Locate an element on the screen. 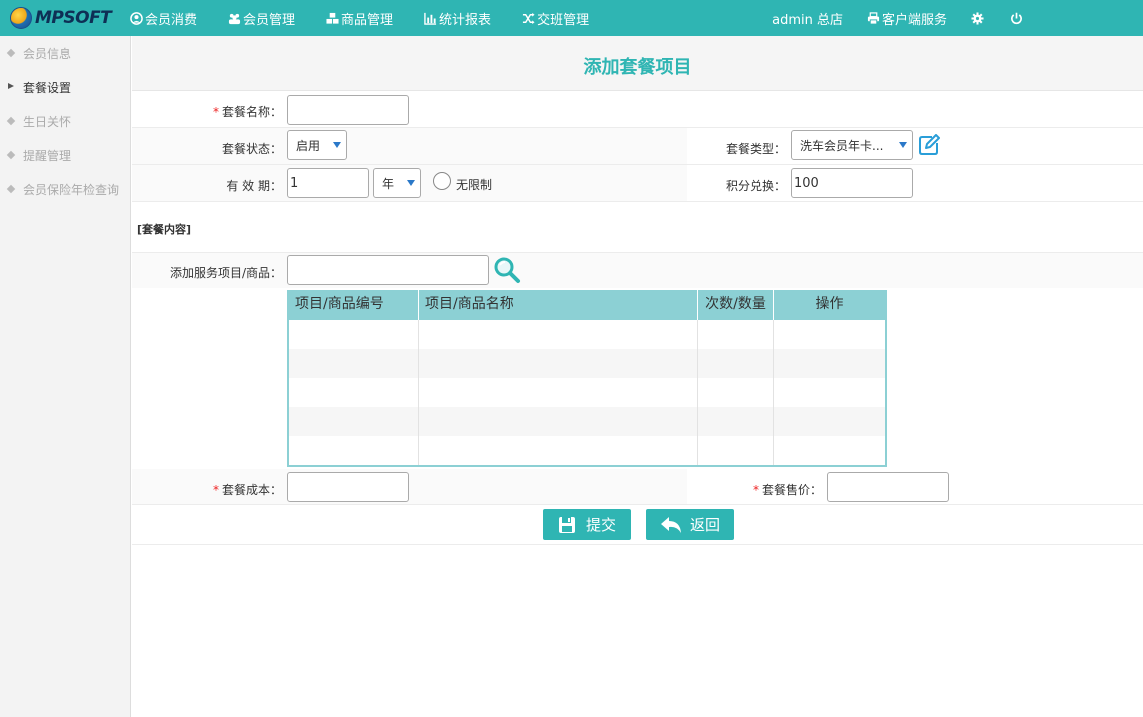 This screenshot has height=717, width=1143. unlimited-radio is located at coordinates (442, 181).